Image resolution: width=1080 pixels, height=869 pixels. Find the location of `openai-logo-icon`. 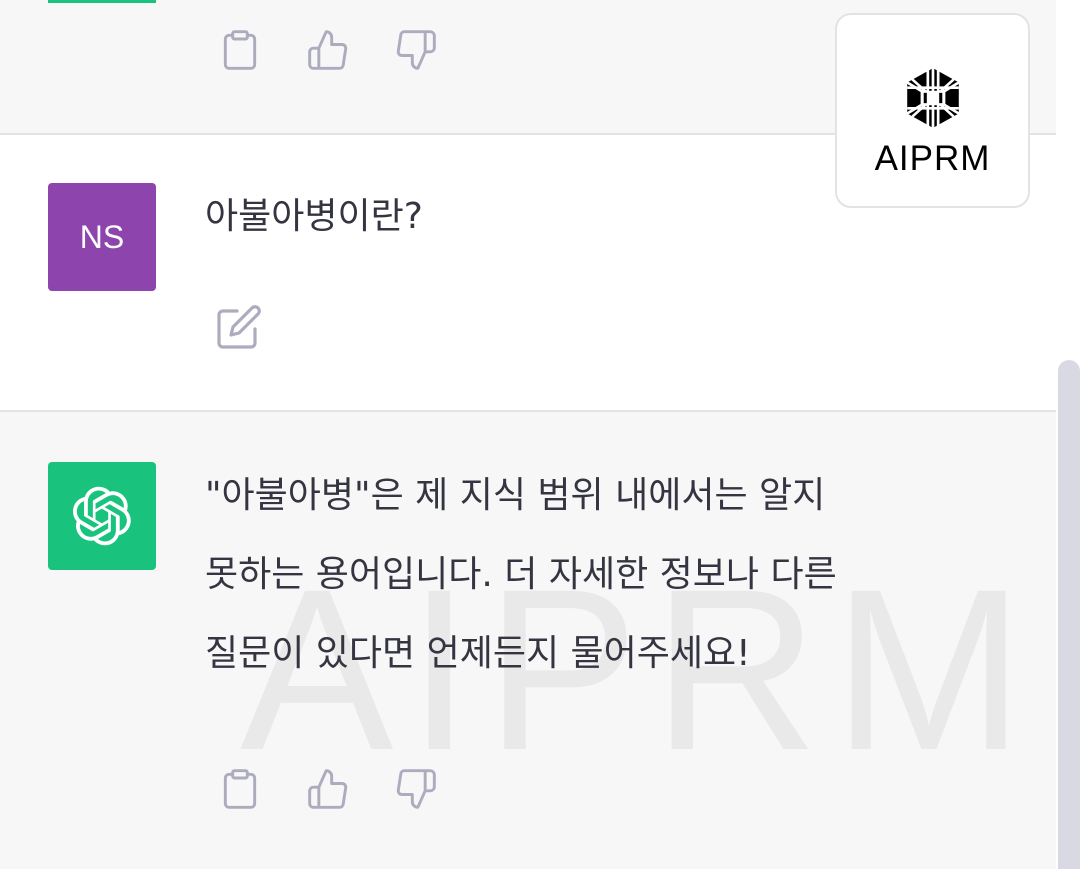

openai-logo-icon is located at coordinates (101, 516).